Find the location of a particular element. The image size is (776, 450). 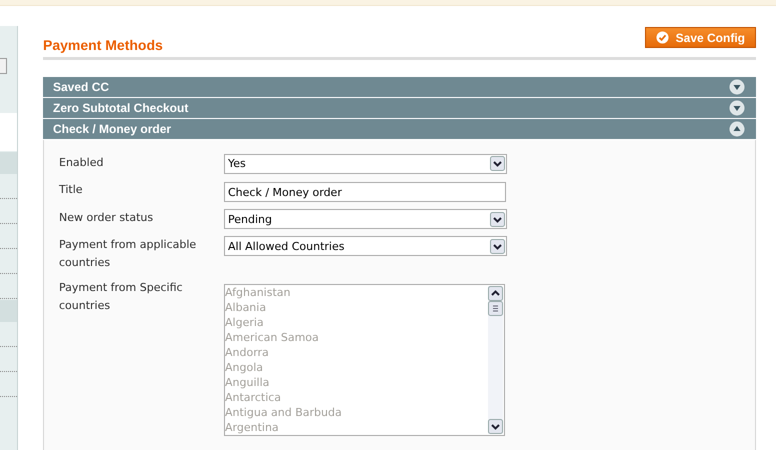

select-field: All Allowed Countries is located at coordinates (365, 246).